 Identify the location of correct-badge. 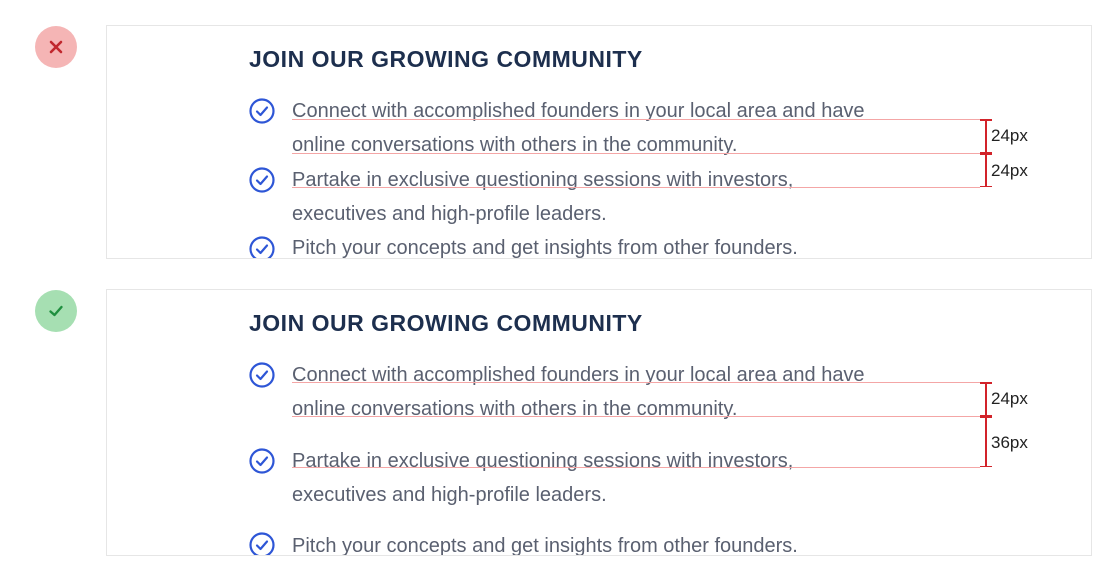
(56, 311).